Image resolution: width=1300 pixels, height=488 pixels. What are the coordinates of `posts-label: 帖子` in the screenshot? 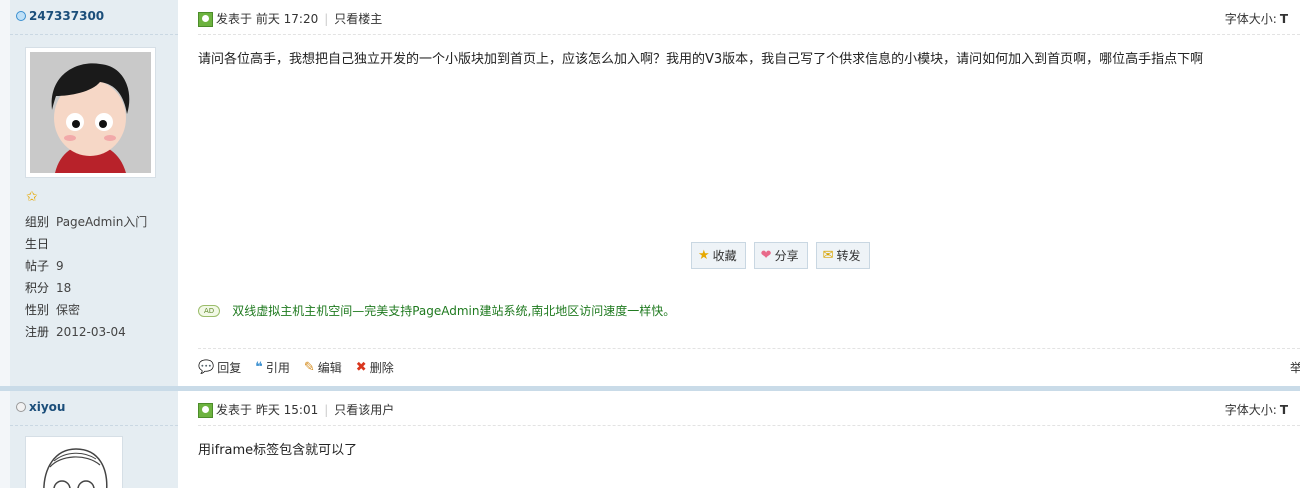 It's located at (37, 266).